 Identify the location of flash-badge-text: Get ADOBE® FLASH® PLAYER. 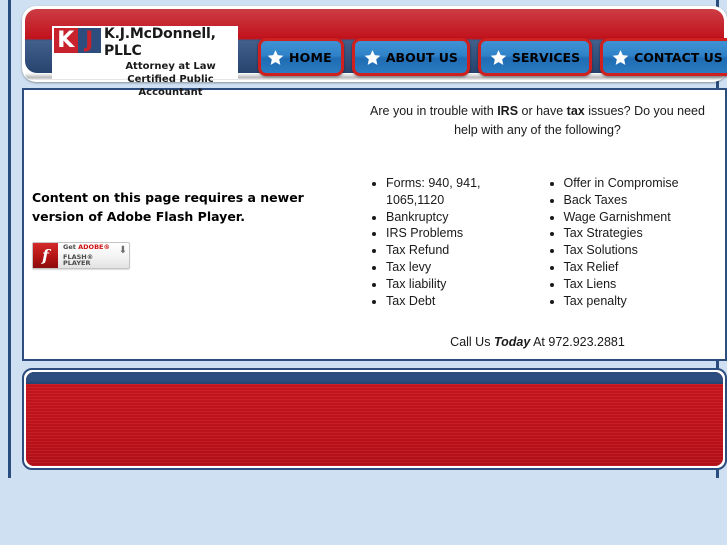
(87, 255).